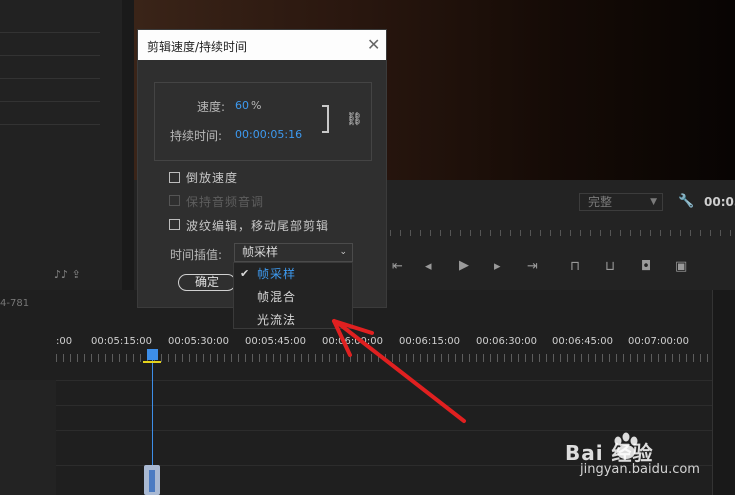 The height and width of the screenshot is (495, 735). I want to click on annotation-arrow, so click(399, 371).